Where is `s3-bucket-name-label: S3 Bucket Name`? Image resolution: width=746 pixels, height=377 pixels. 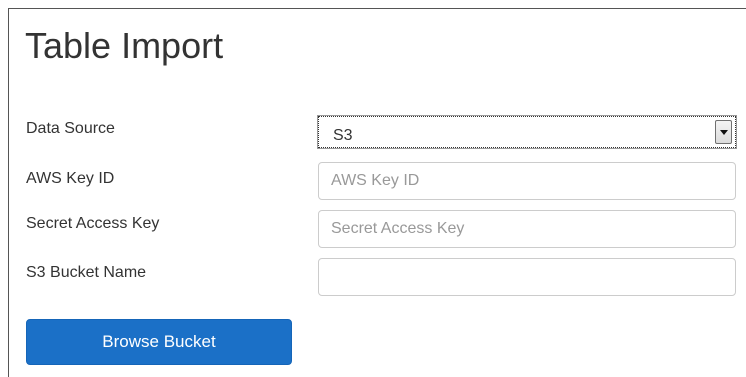
s3-bucket-name-label: S3 Bucket Name is located at coordinates (86, 272).